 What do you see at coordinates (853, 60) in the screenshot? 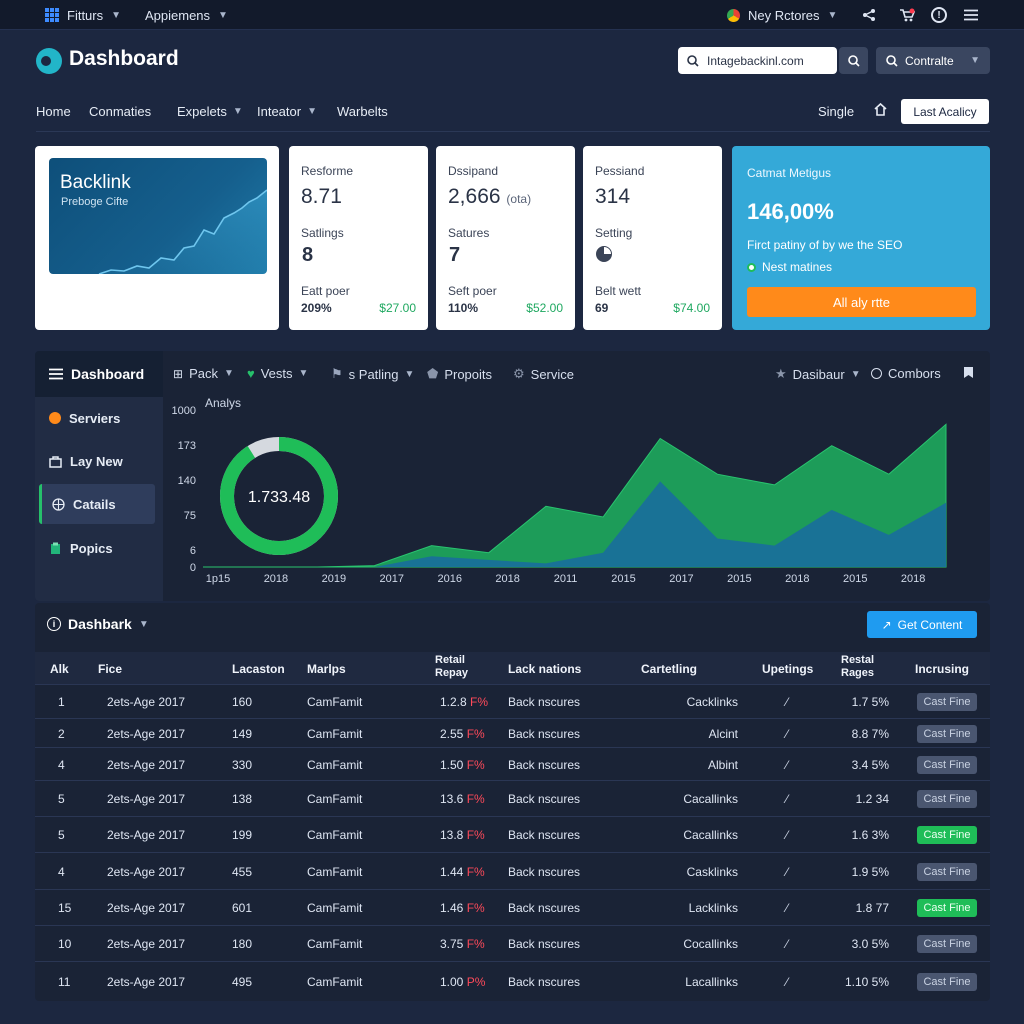
I see `search-button` at bounding box center [853, 60].